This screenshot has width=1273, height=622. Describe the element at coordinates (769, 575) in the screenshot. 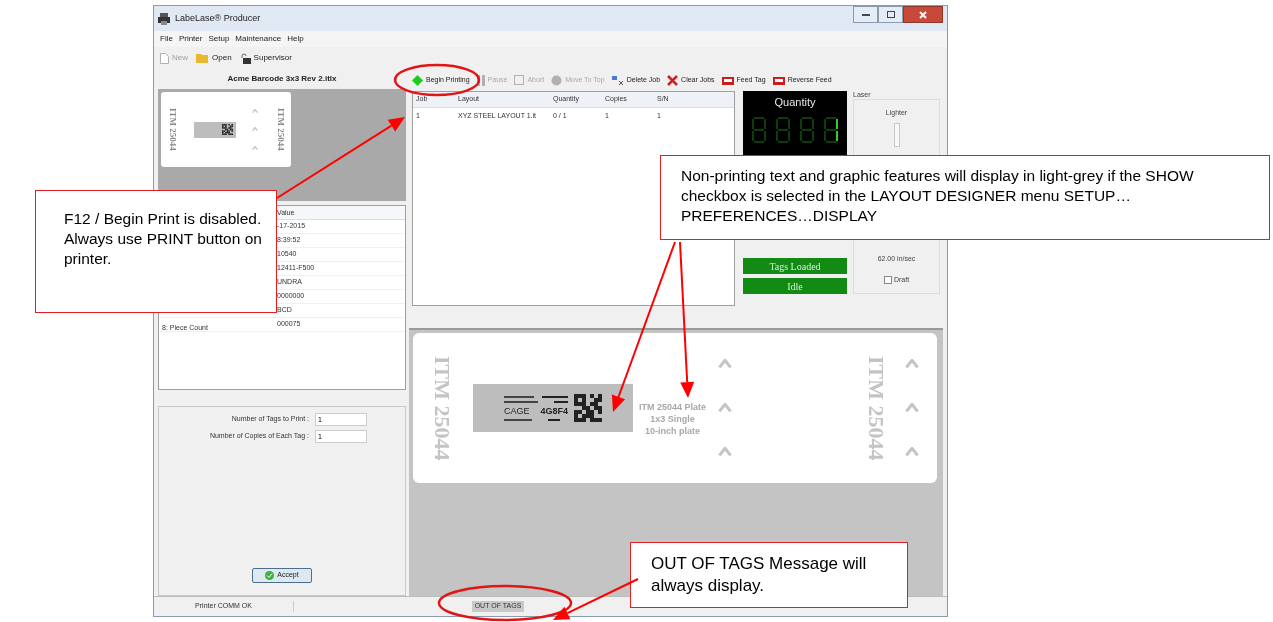

I see `callout-tooltip: OUT OF TAGS Message will always display.` at that location.